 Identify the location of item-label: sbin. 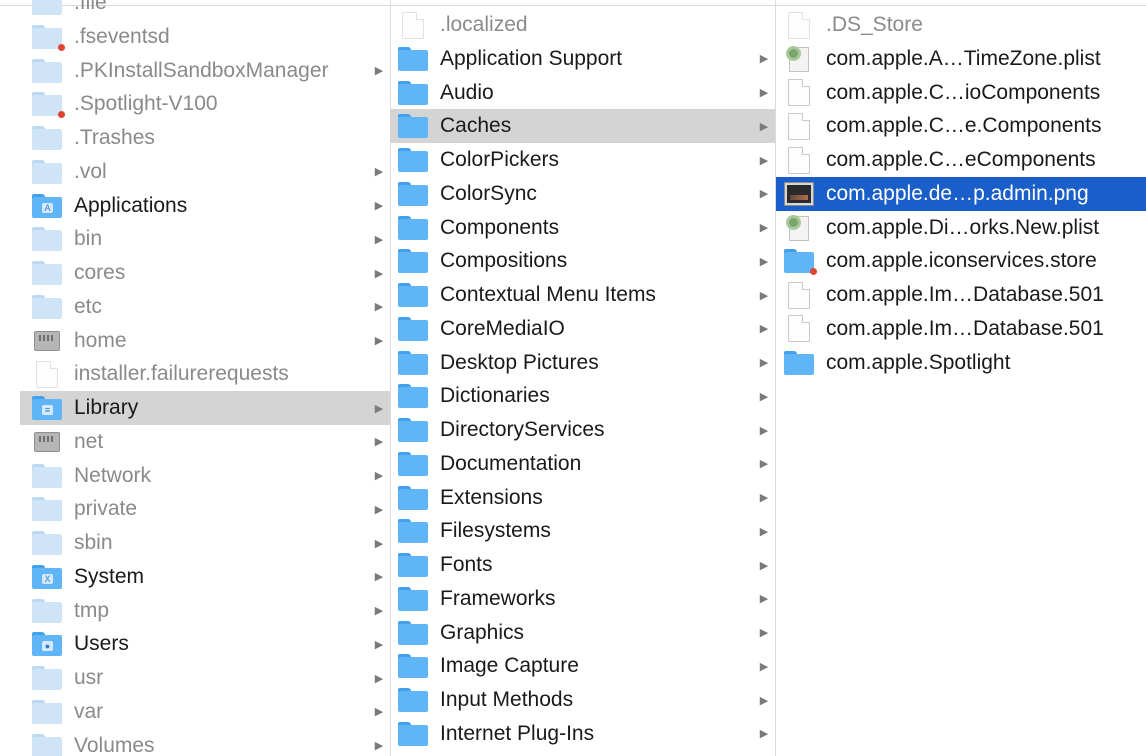
(93, 542).